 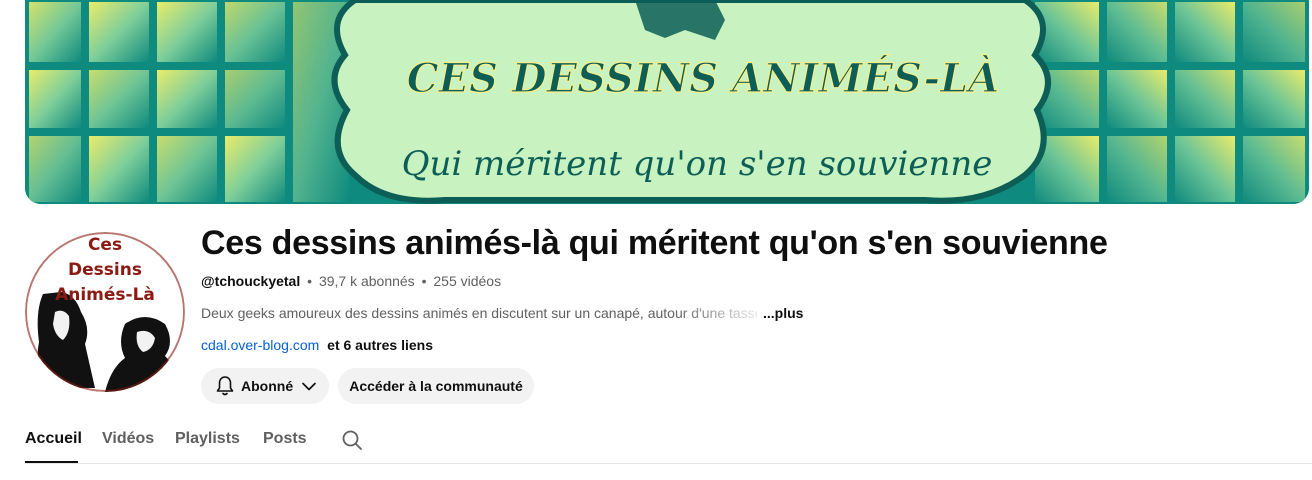 I want to click on chevron-down-icon, so click(x=309, y=386).